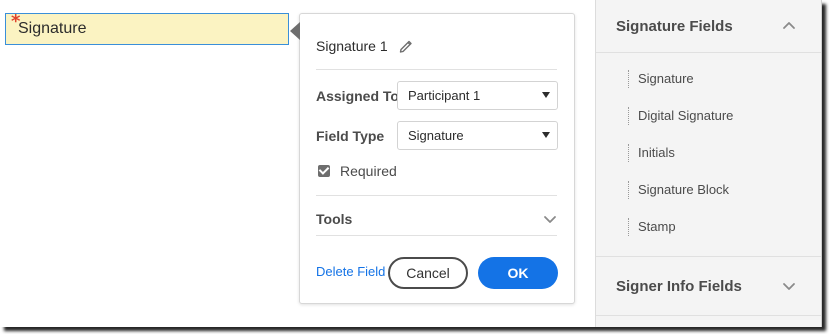  What do you see at coordinates (350, 136) in the screenshot?
I see `field-type-label: Field Type` at bounding box center [350, 136].